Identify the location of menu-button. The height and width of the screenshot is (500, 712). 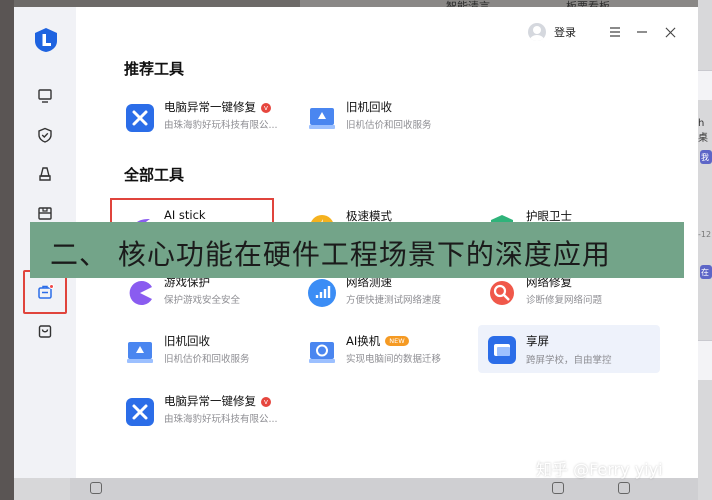
(615, 32).